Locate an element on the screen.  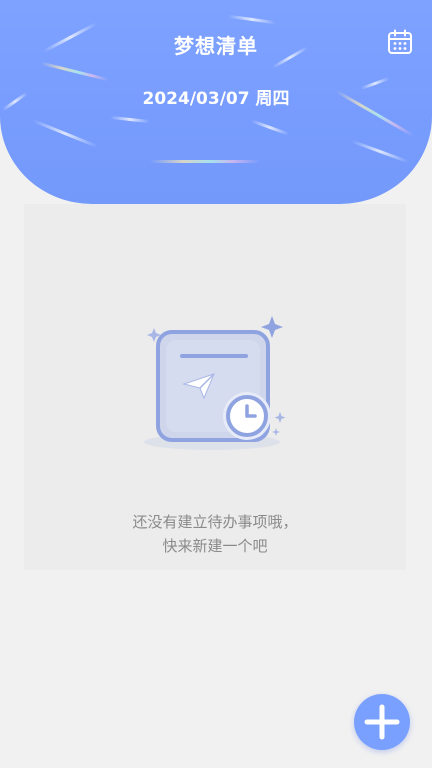
empty-state-message: 还没有建立待办事项哦， 快来新建一个吧 is located at coordinates (215, 534).